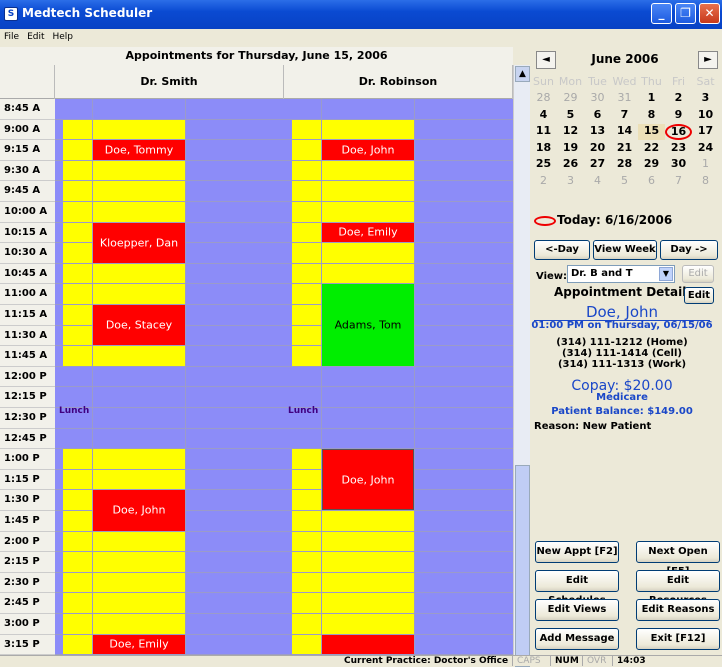  What do you see at coordinates (651, 149) in the screenshot?
I see `calendar-day: 22` at bounding box center [651, 149].